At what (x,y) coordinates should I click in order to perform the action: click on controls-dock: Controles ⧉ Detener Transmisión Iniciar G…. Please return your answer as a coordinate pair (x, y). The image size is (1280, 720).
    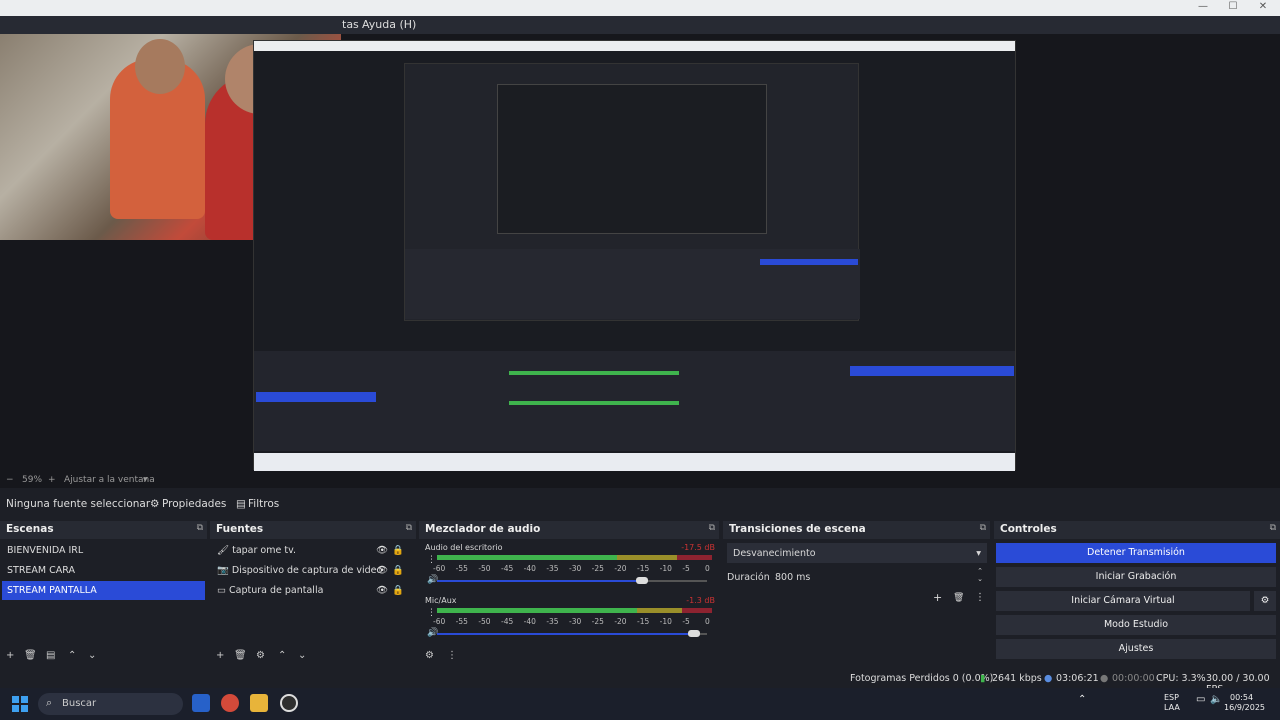
    Looking at the image, I should click on (1137, 593).